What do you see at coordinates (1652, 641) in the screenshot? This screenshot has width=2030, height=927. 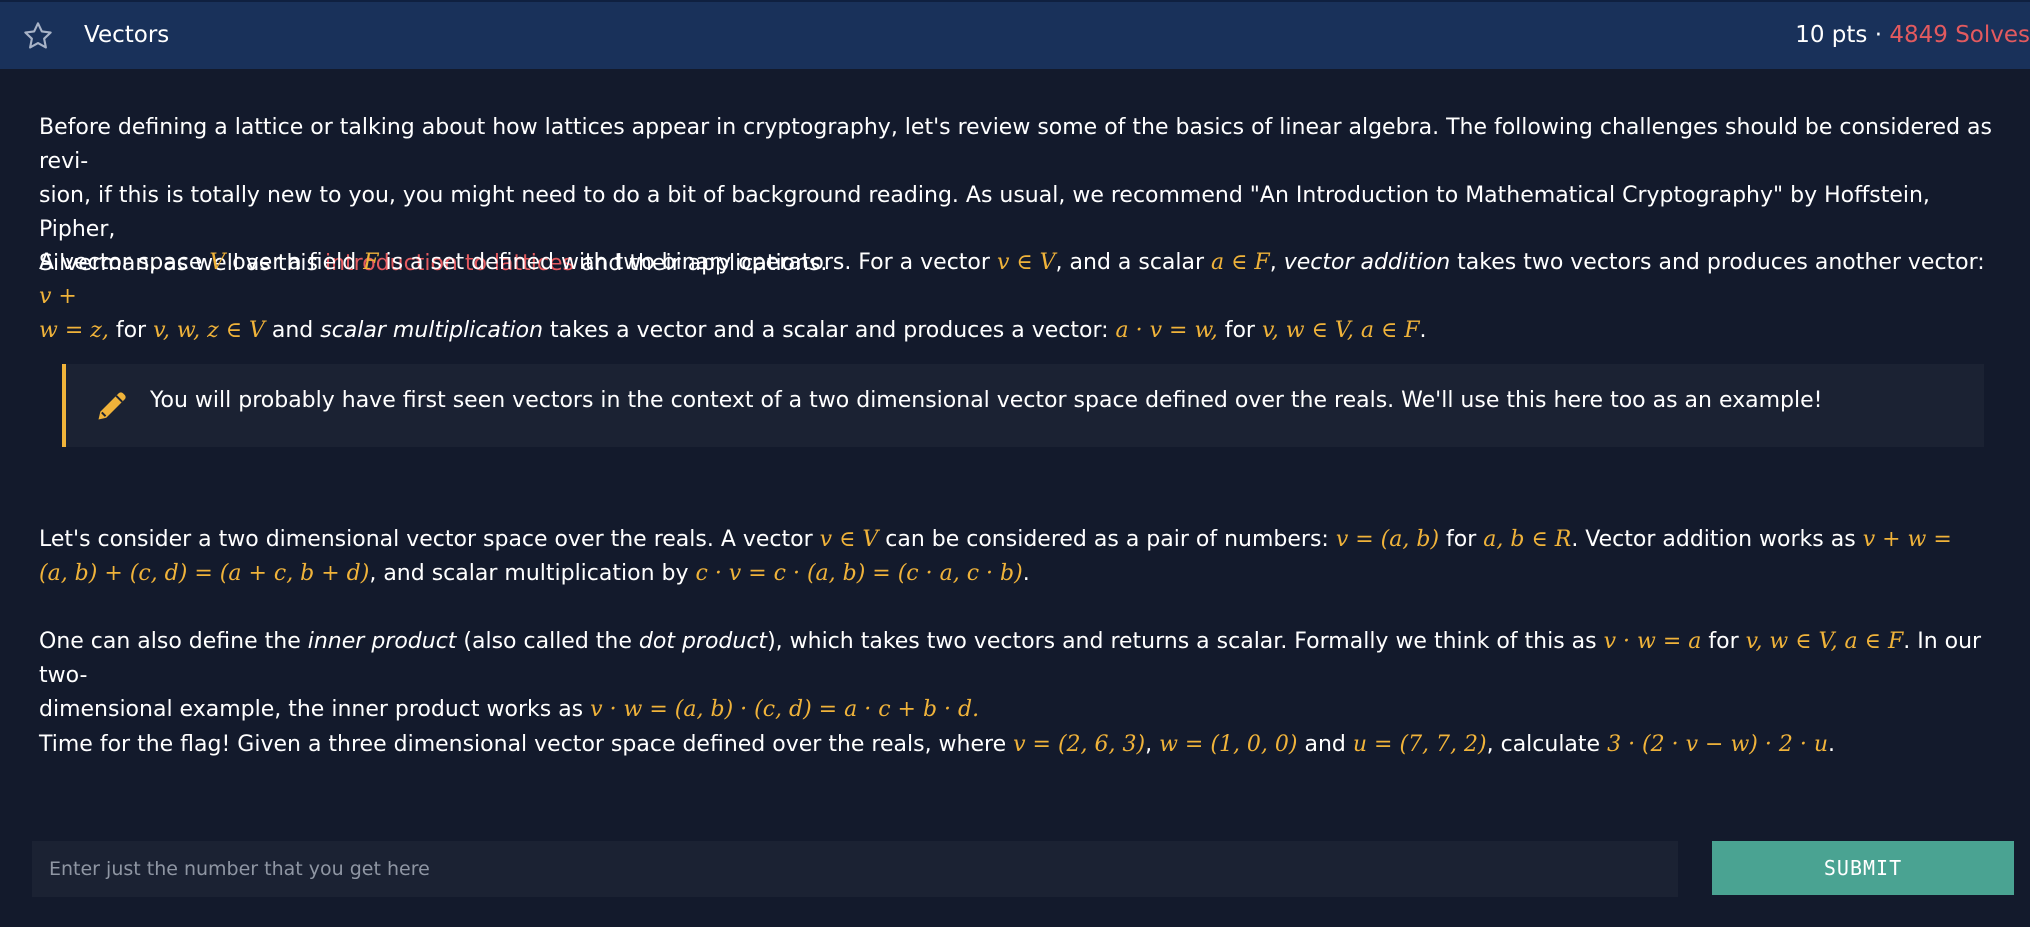 I see `math-expression: v · w = a` at bounding box center [1652, 641].